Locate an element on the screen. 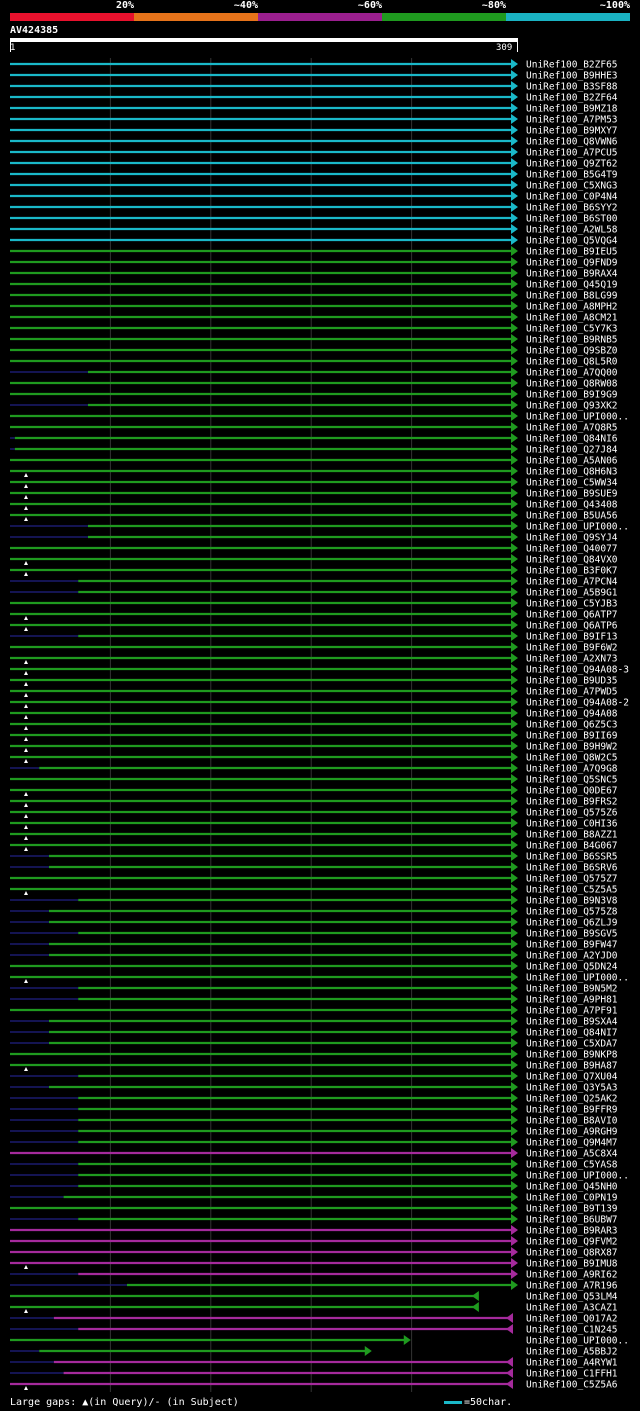 The width and height of the screenshot is (640, 1411). hit-row: UniRef100_B2ZF64 is located at coordinates (314, 98).